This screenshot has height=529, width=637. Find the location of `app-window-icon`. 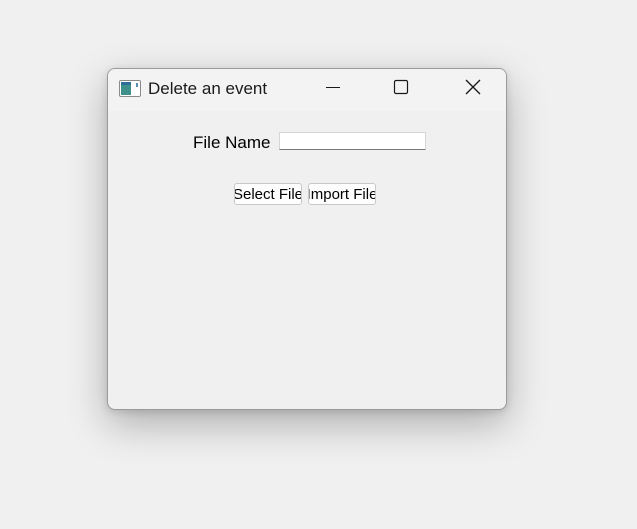

app-window-icon is located at coordinates (130, 88).